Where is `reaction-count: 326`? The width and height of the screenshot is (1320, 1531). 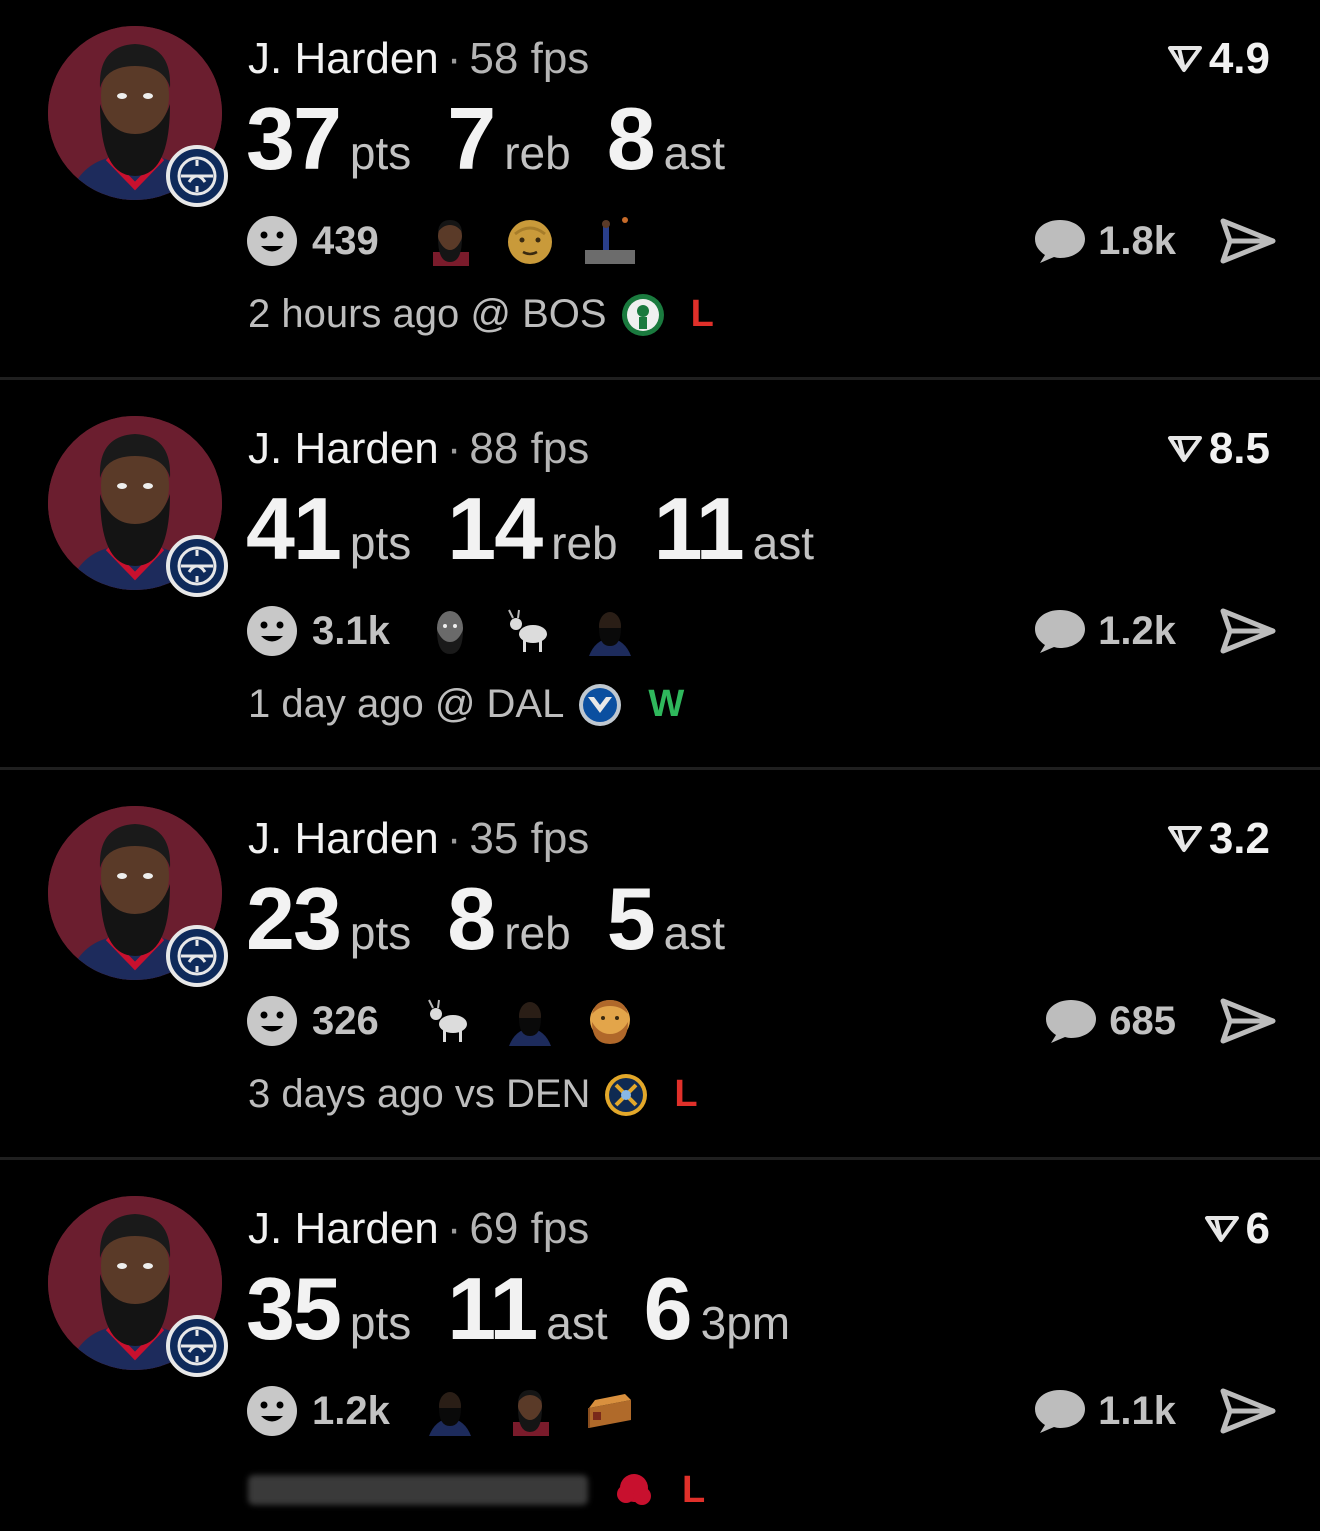
reaction-count: 326 is located at coordinates (367, 1021).